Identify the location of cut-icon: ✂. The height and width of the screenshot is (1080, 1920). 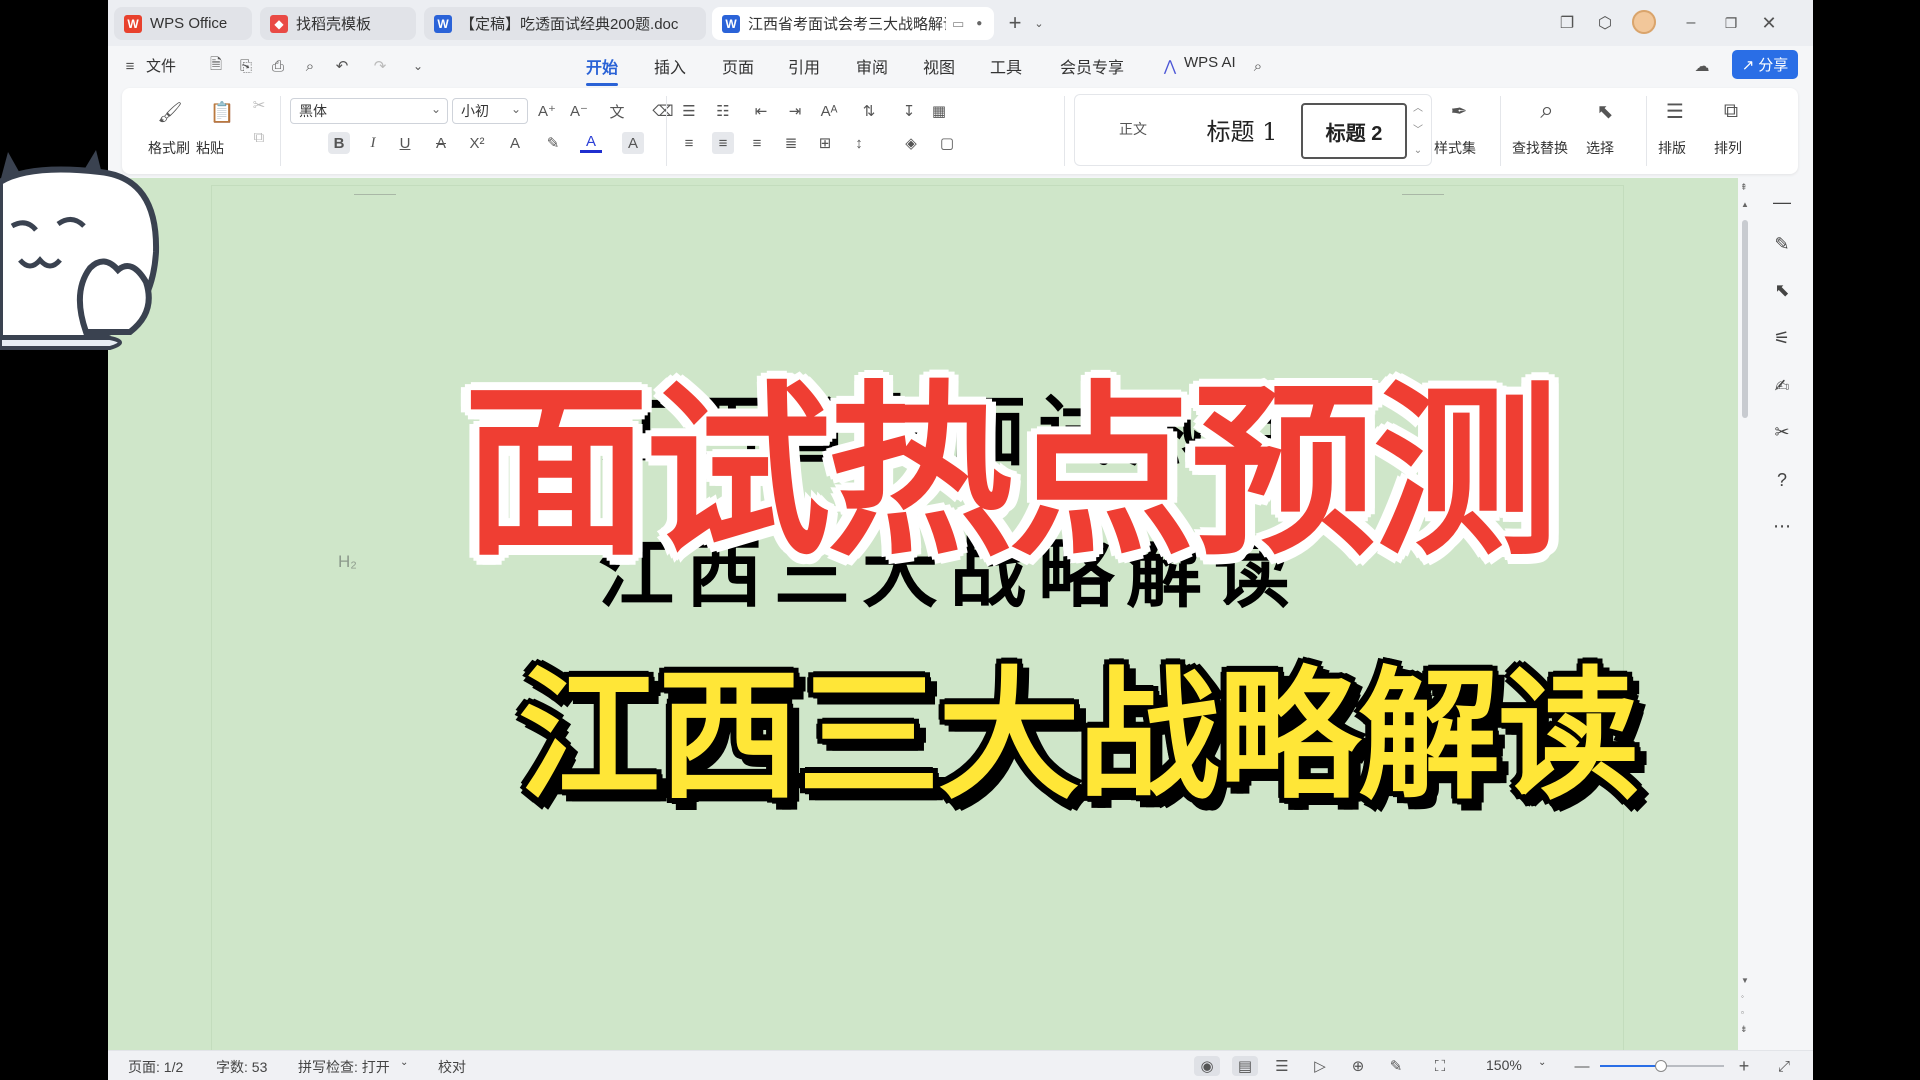
(259, 105).